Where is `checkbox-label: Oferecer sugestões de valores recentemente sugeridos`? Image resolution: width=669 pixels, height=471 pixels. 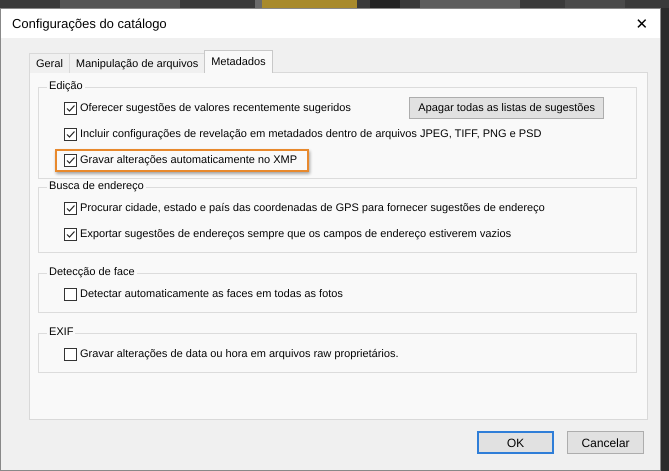 checkbox-label: Oferecer sugestões de valores recentemente sugeridos is located at coordinates (215, 108).